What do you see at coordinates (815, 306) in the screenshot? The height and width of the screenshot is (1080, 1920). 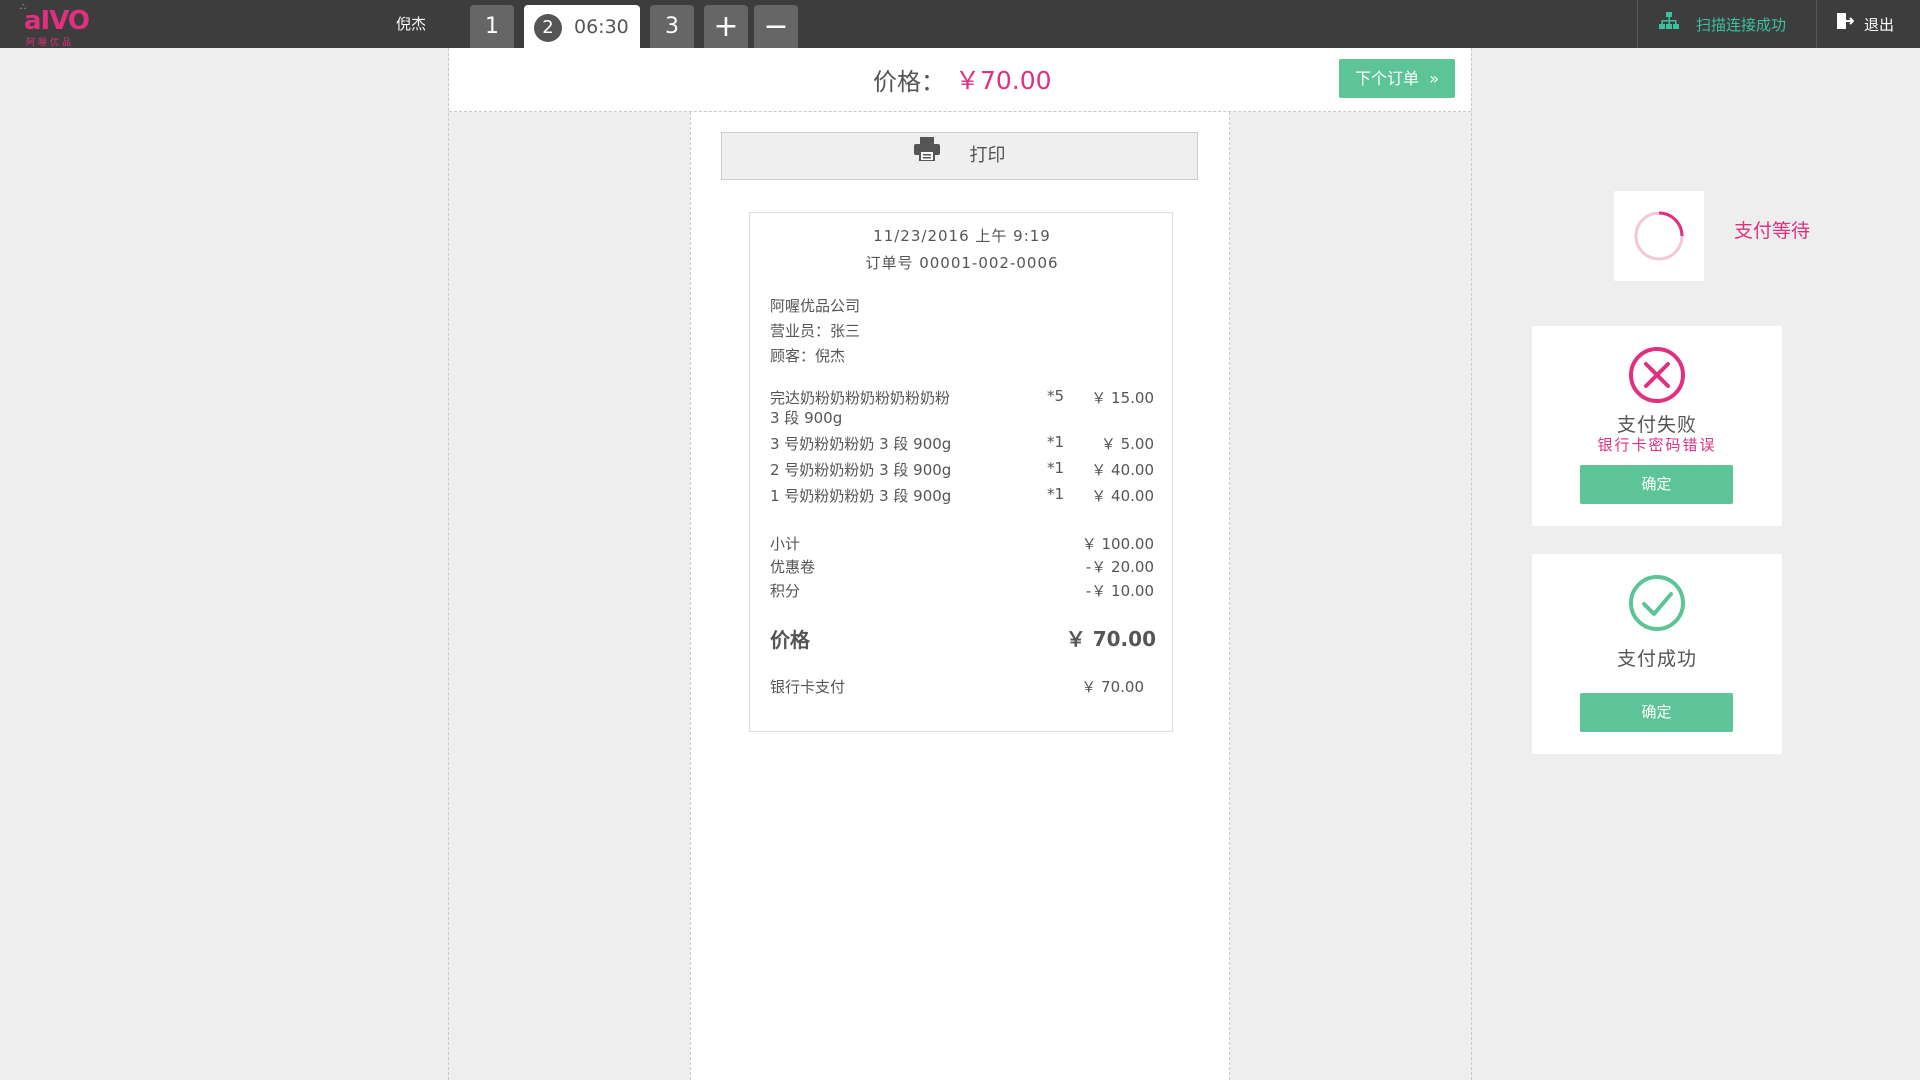 I see `receipt-company: 阿喔优品公司` at bounding box center [815, 306].